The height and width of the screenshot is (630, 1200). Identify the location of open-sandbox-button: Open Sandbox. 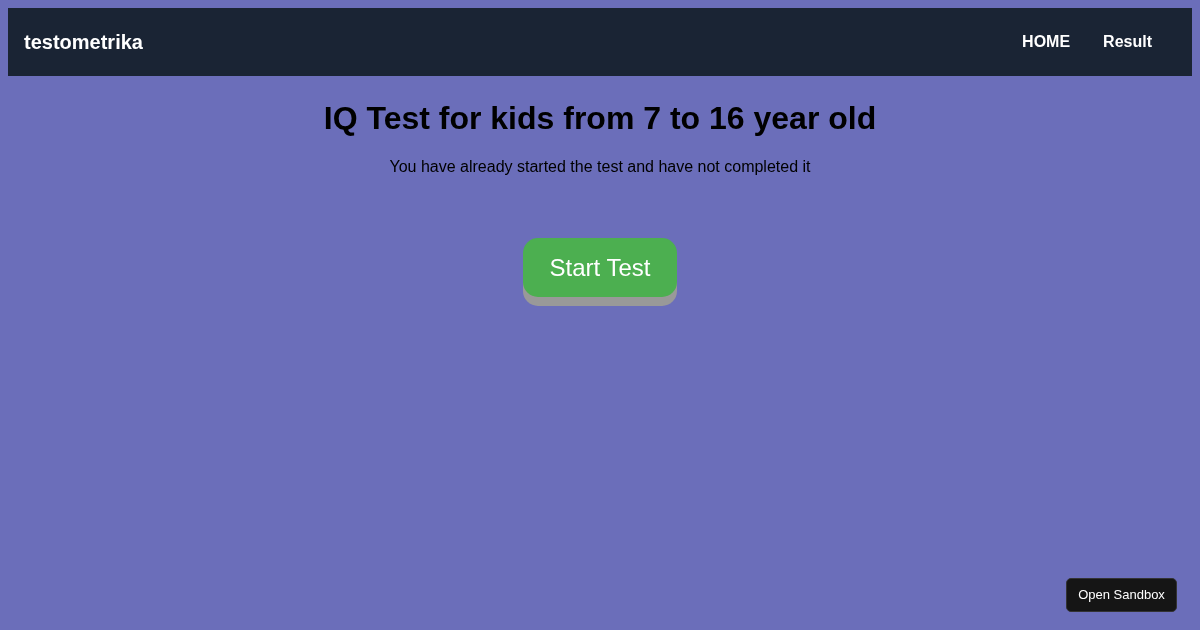
(1121, 595).